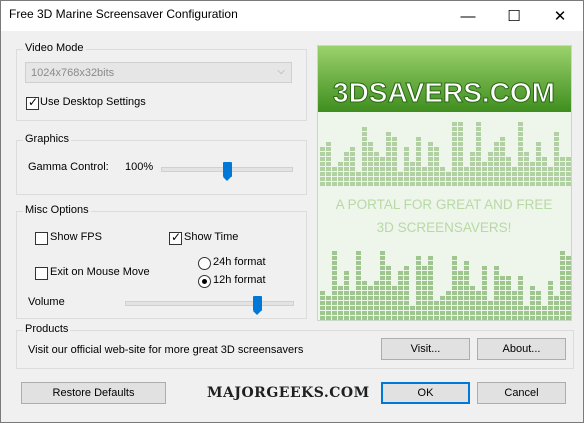 The image size is (584, 423). Describe the element at coordinates (239, 262) in the screenshot. I see `format-24h-label: 24h format` at that location.